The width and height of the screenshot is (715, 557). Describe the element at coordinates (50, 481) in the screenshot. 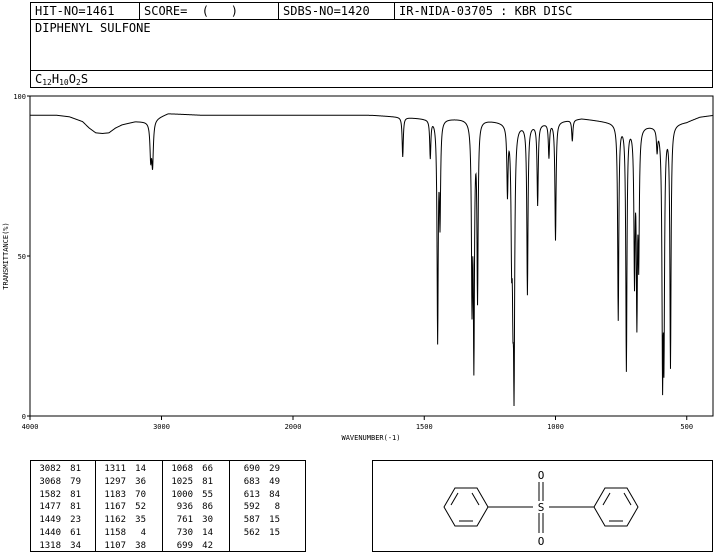

I see `peak-wavenumber: 3068` at that location.